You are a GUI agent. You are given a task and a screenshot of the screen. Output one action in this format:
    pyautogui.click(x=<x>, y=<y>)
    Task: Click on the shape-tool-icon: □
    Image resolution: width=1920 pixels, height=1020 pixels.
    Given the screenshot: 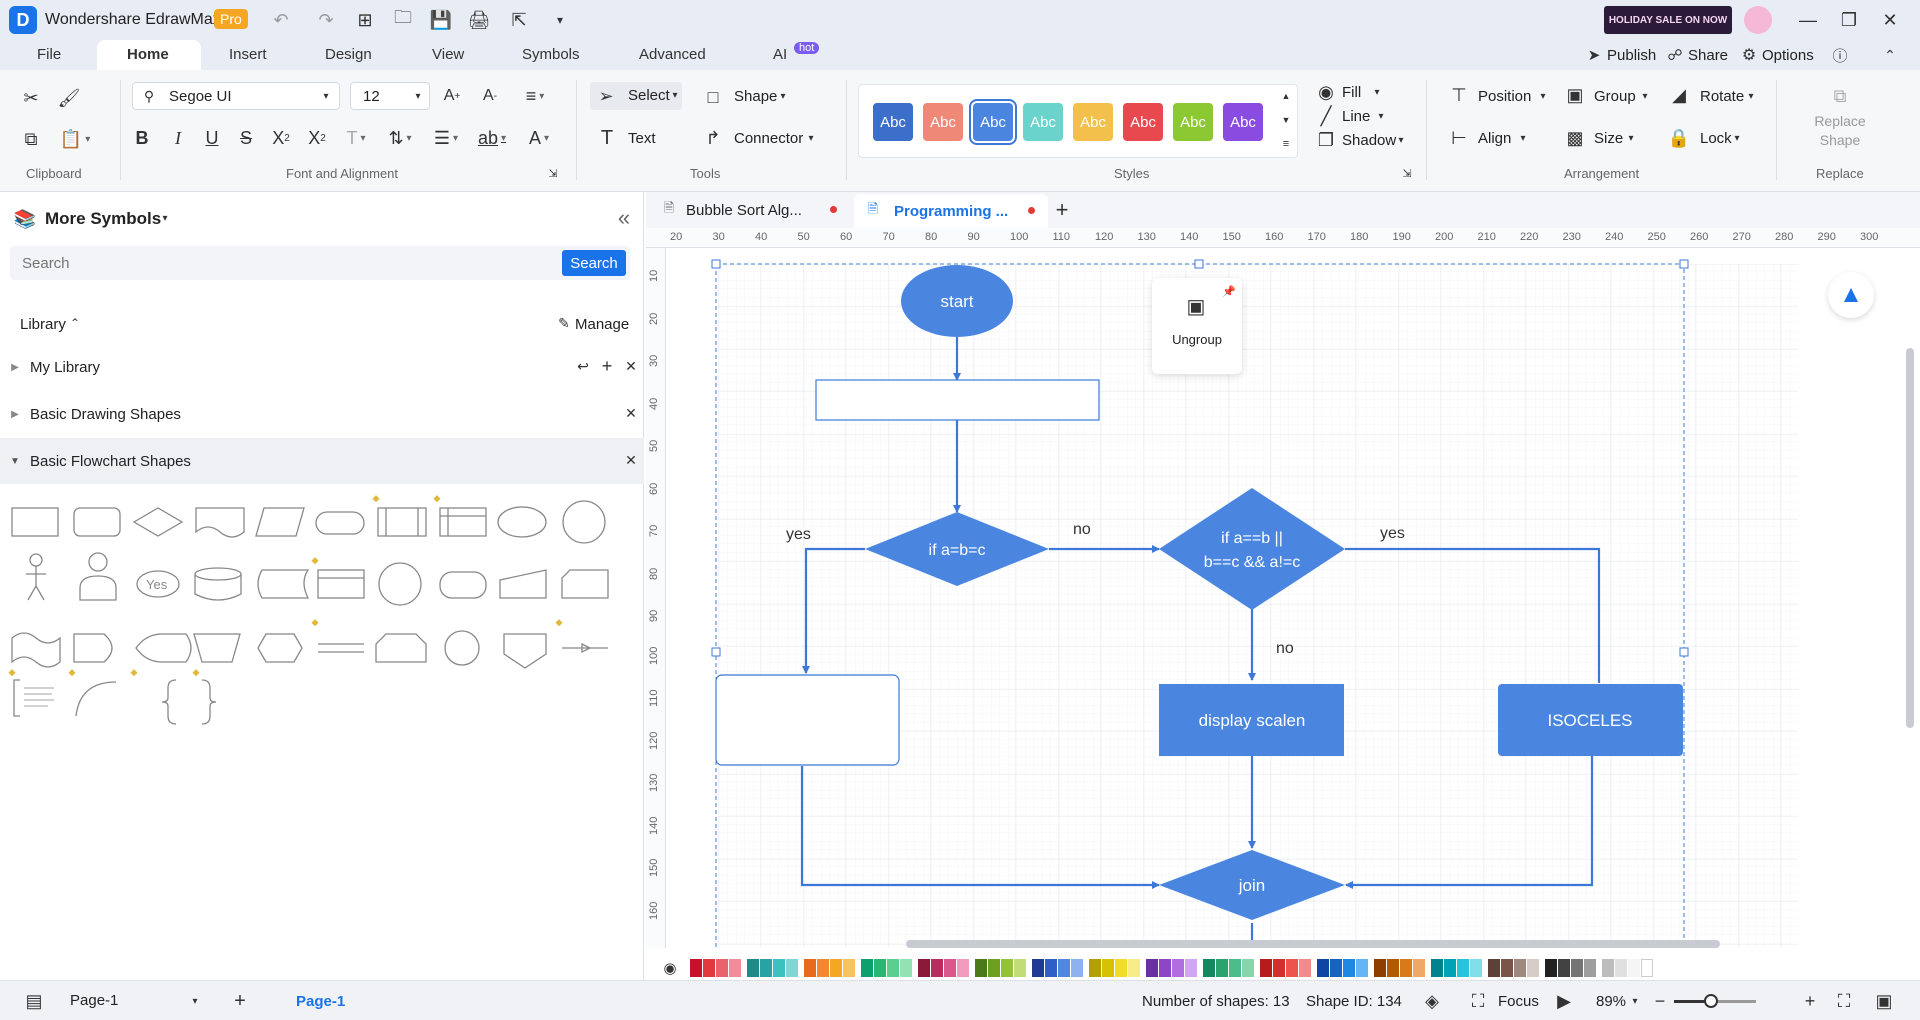 What is the action you would take?
    pyautogui.click(x=713, y=97)
    